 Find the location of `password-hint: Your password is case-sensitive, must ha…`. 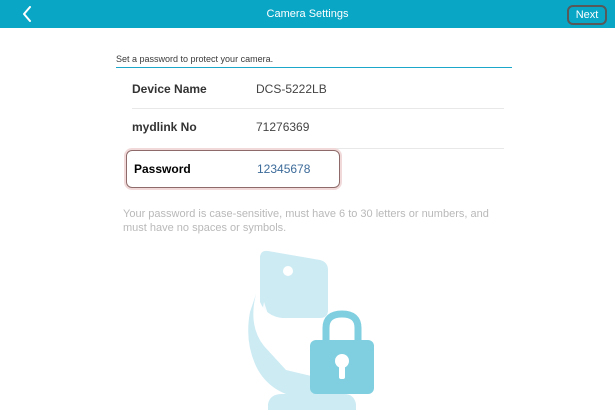

password-hint: Your password is case-sensitive, must ha… is located at coordinates (306, 221).